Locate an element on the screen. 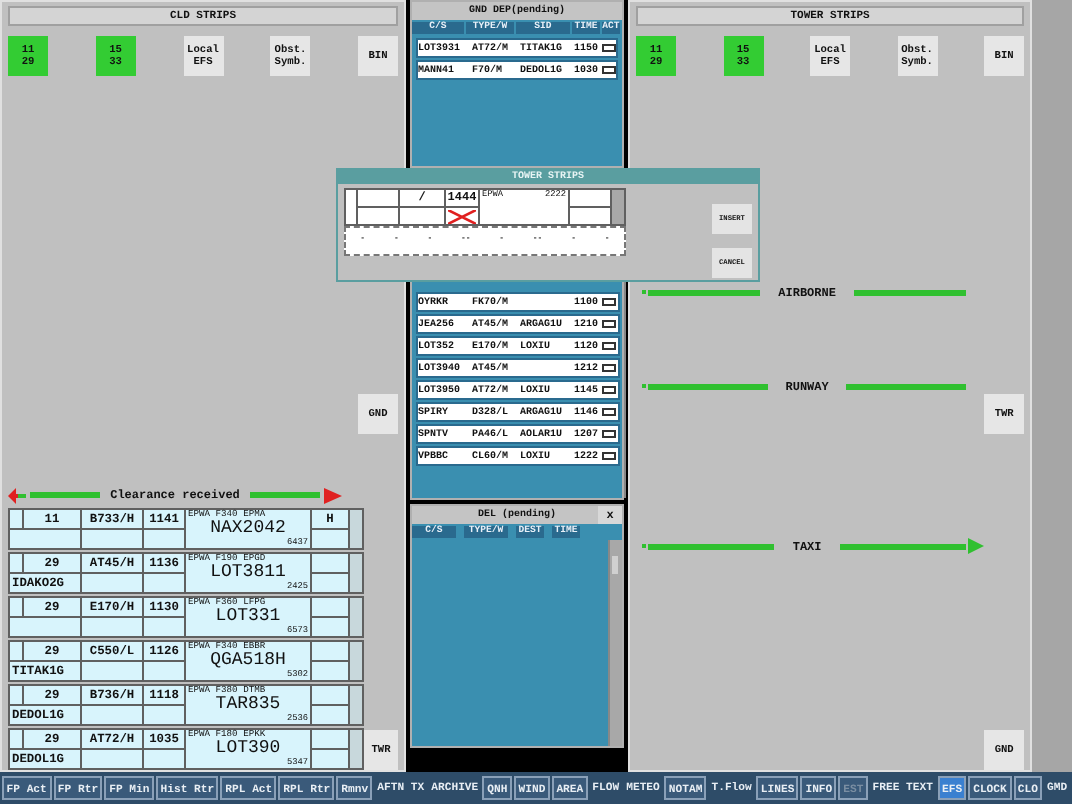  callsign: TAR835 is located at coordinates (248, 705).